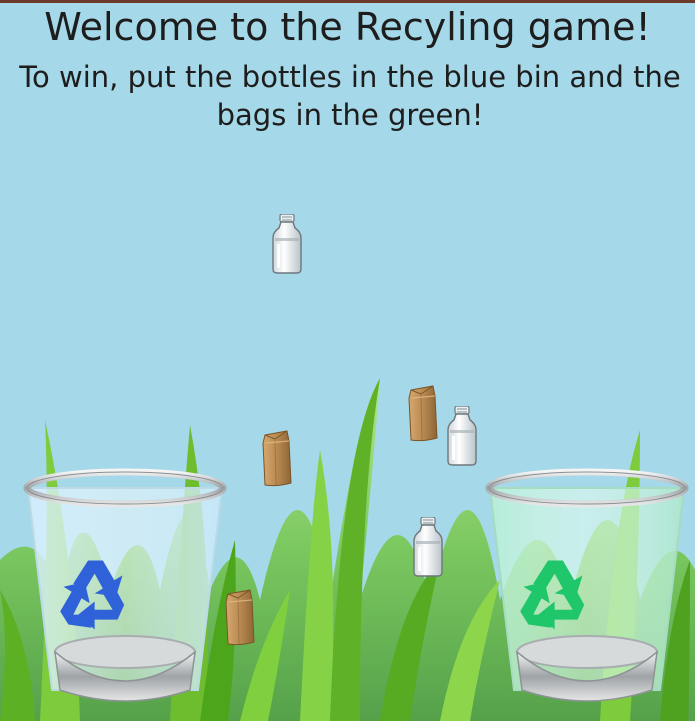  Describe the element at coordinates (587, 585) in the screenshot. I see `green-bin` at that location.